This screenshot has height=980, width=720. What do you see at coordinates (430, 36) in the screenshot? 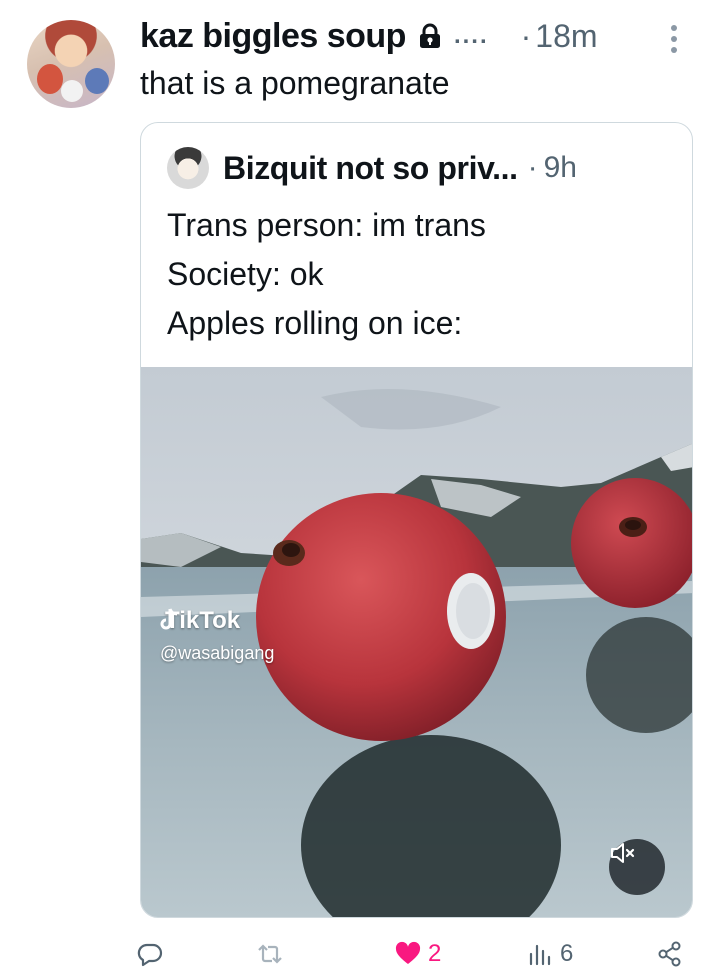
I see `lock-icon` at bounding box center [430, 36].